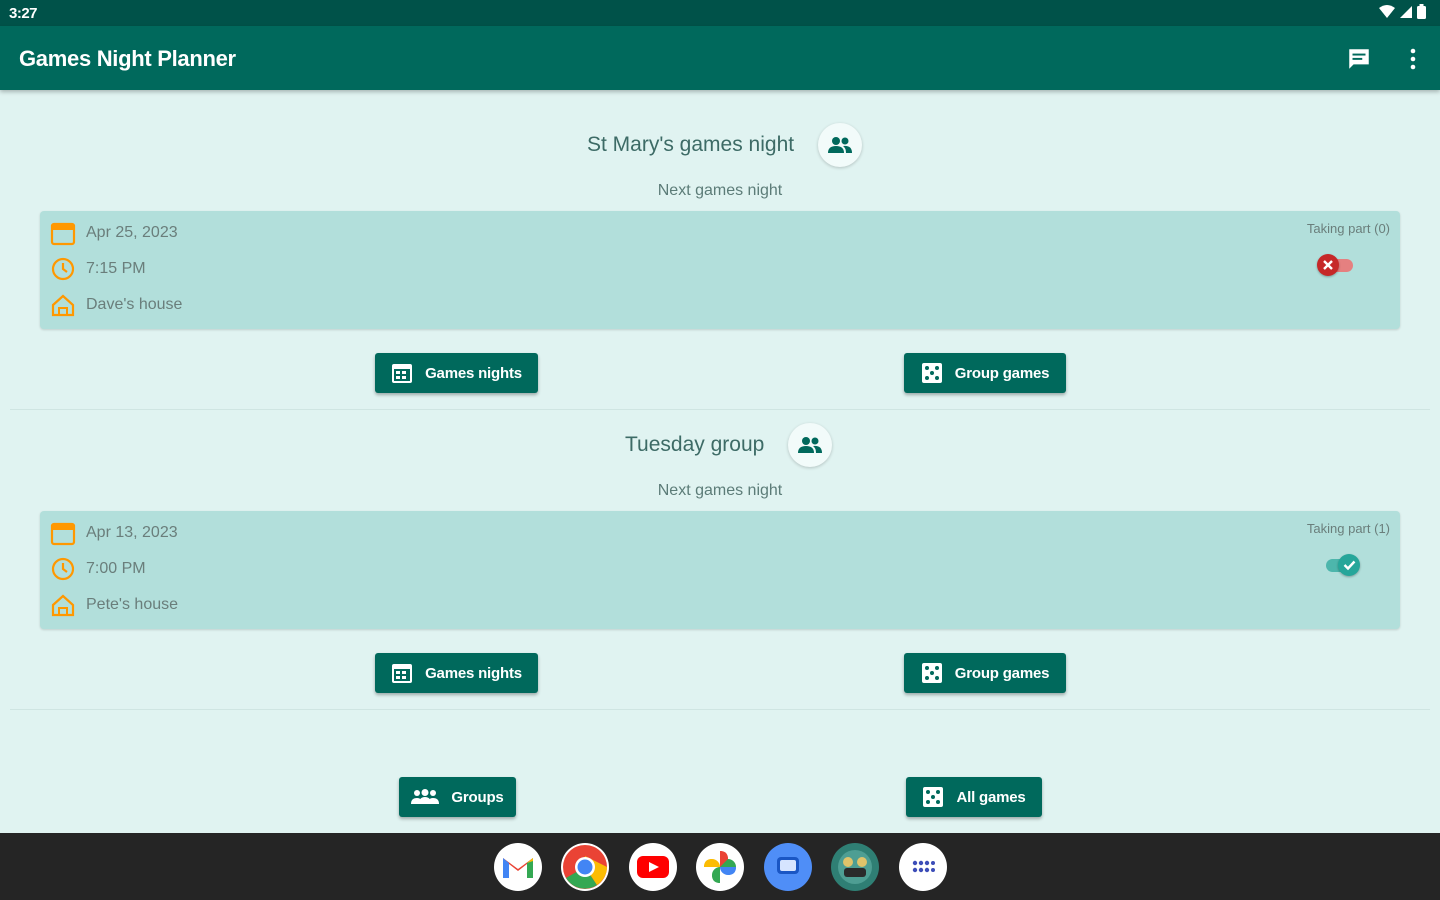 This screenshot has height=900, width=1440. I want to click on time-row: 7:00 PM, so click(98, 569).